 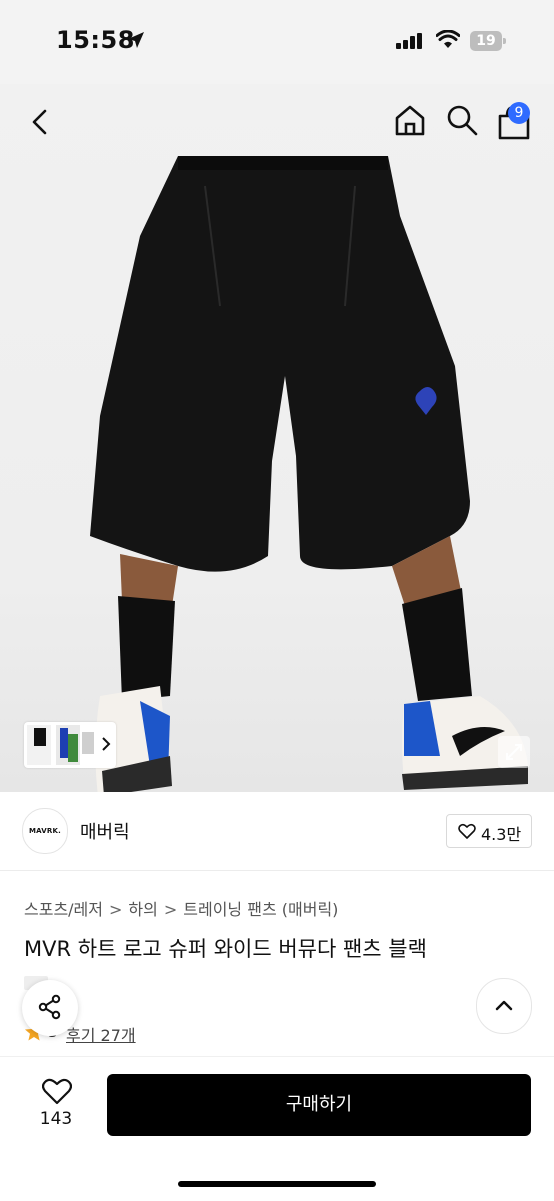 What do you see at coordinates (105, 831) in the screenshot?
I see `brand-name: 매버릭` at bounding box center [105, 831].